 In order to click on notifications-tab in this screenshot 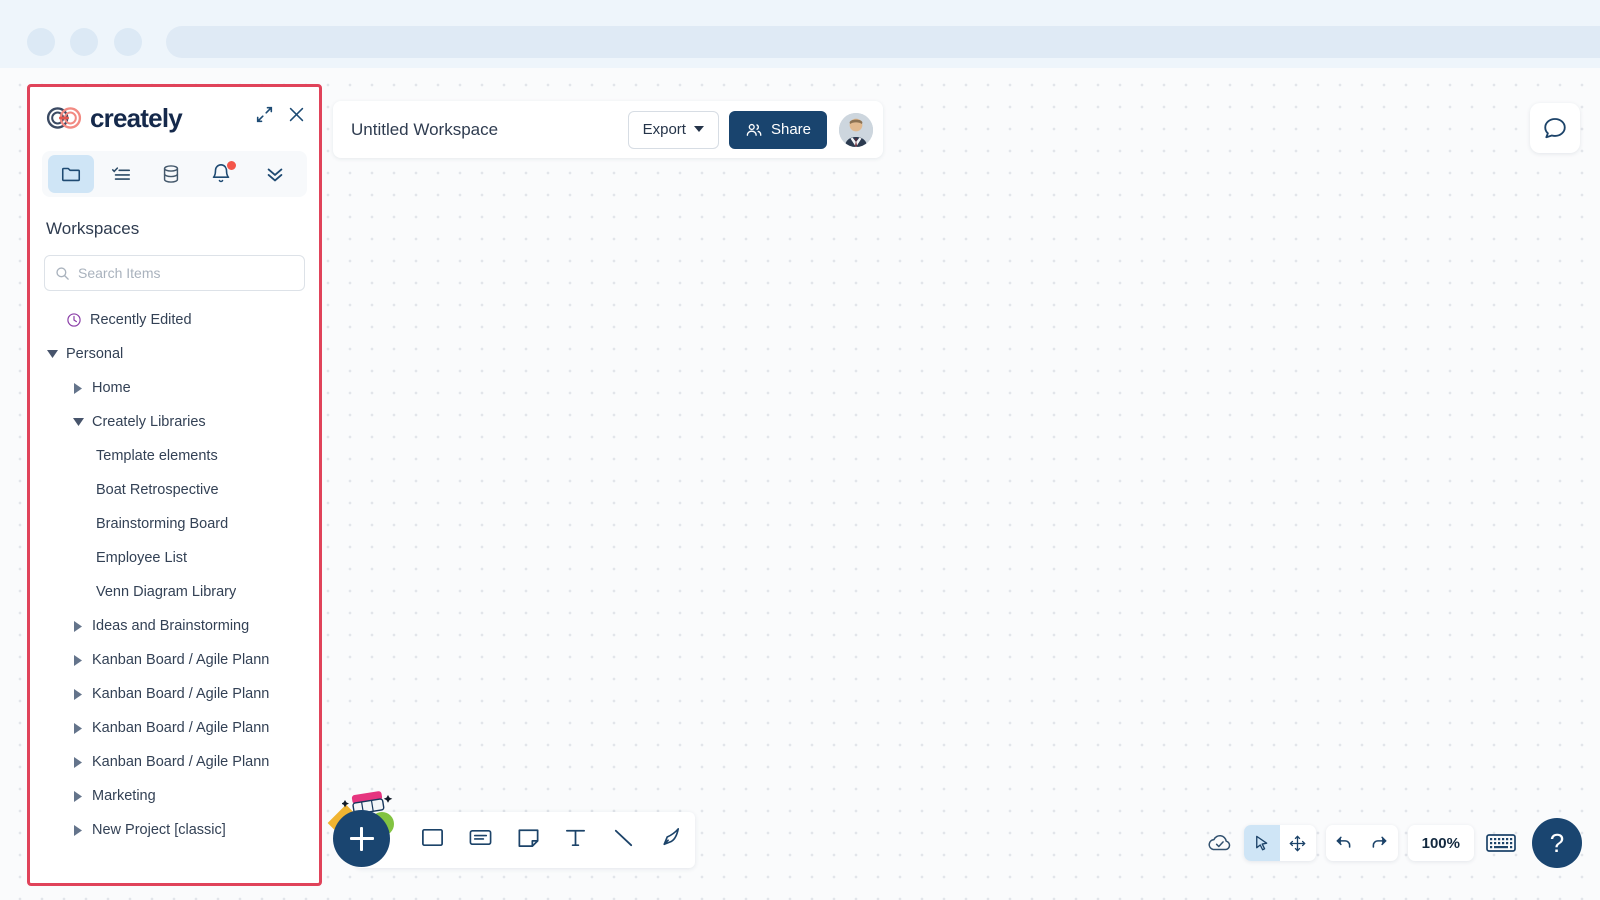, I will do `click(221, 174)`.